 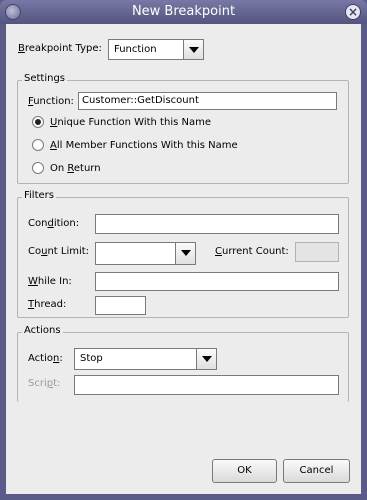 What do you see at coordinates (316, 471) in the screenshot?
I see `cancel-button: Cancel` at bounding box center [316, 471].